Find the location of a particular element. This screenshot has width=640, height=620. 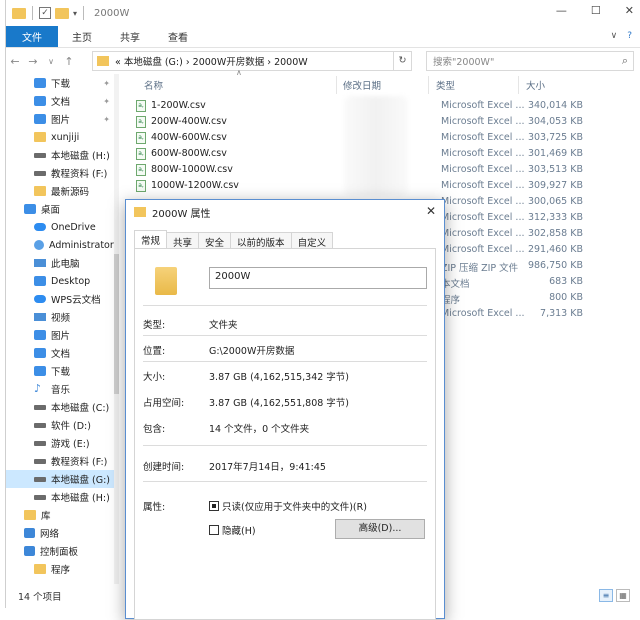

sidebar-item: 下载 is located at coordinates (62, 371).